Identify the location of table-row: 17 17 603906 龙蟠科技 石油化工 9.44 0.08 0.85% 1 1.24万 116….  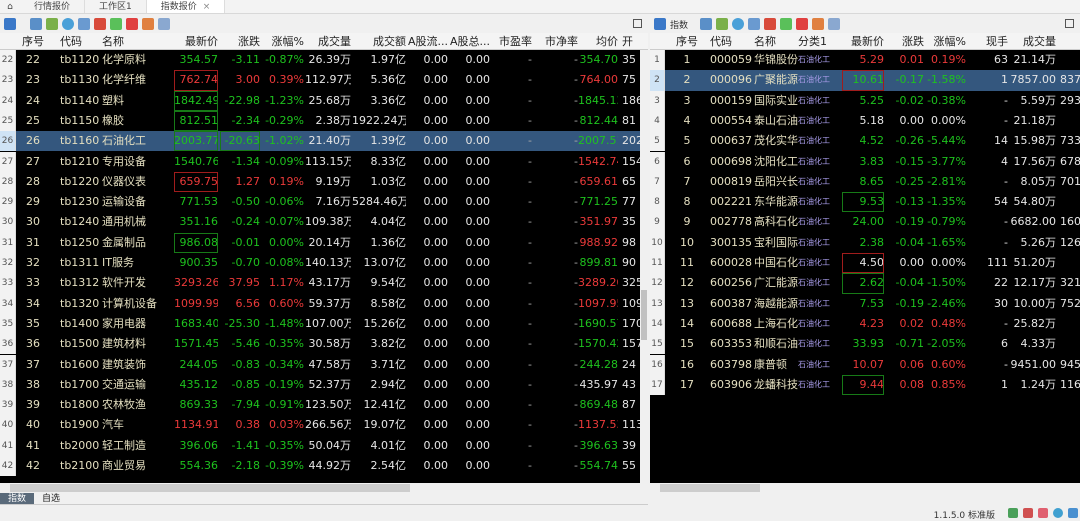
(865, 385).